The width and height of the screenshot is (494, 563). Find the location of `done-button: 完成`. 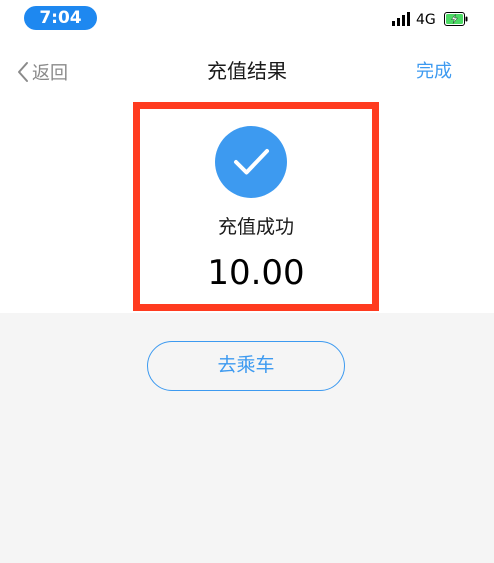

done-button: 完成 is located at coordinates (434, 72).